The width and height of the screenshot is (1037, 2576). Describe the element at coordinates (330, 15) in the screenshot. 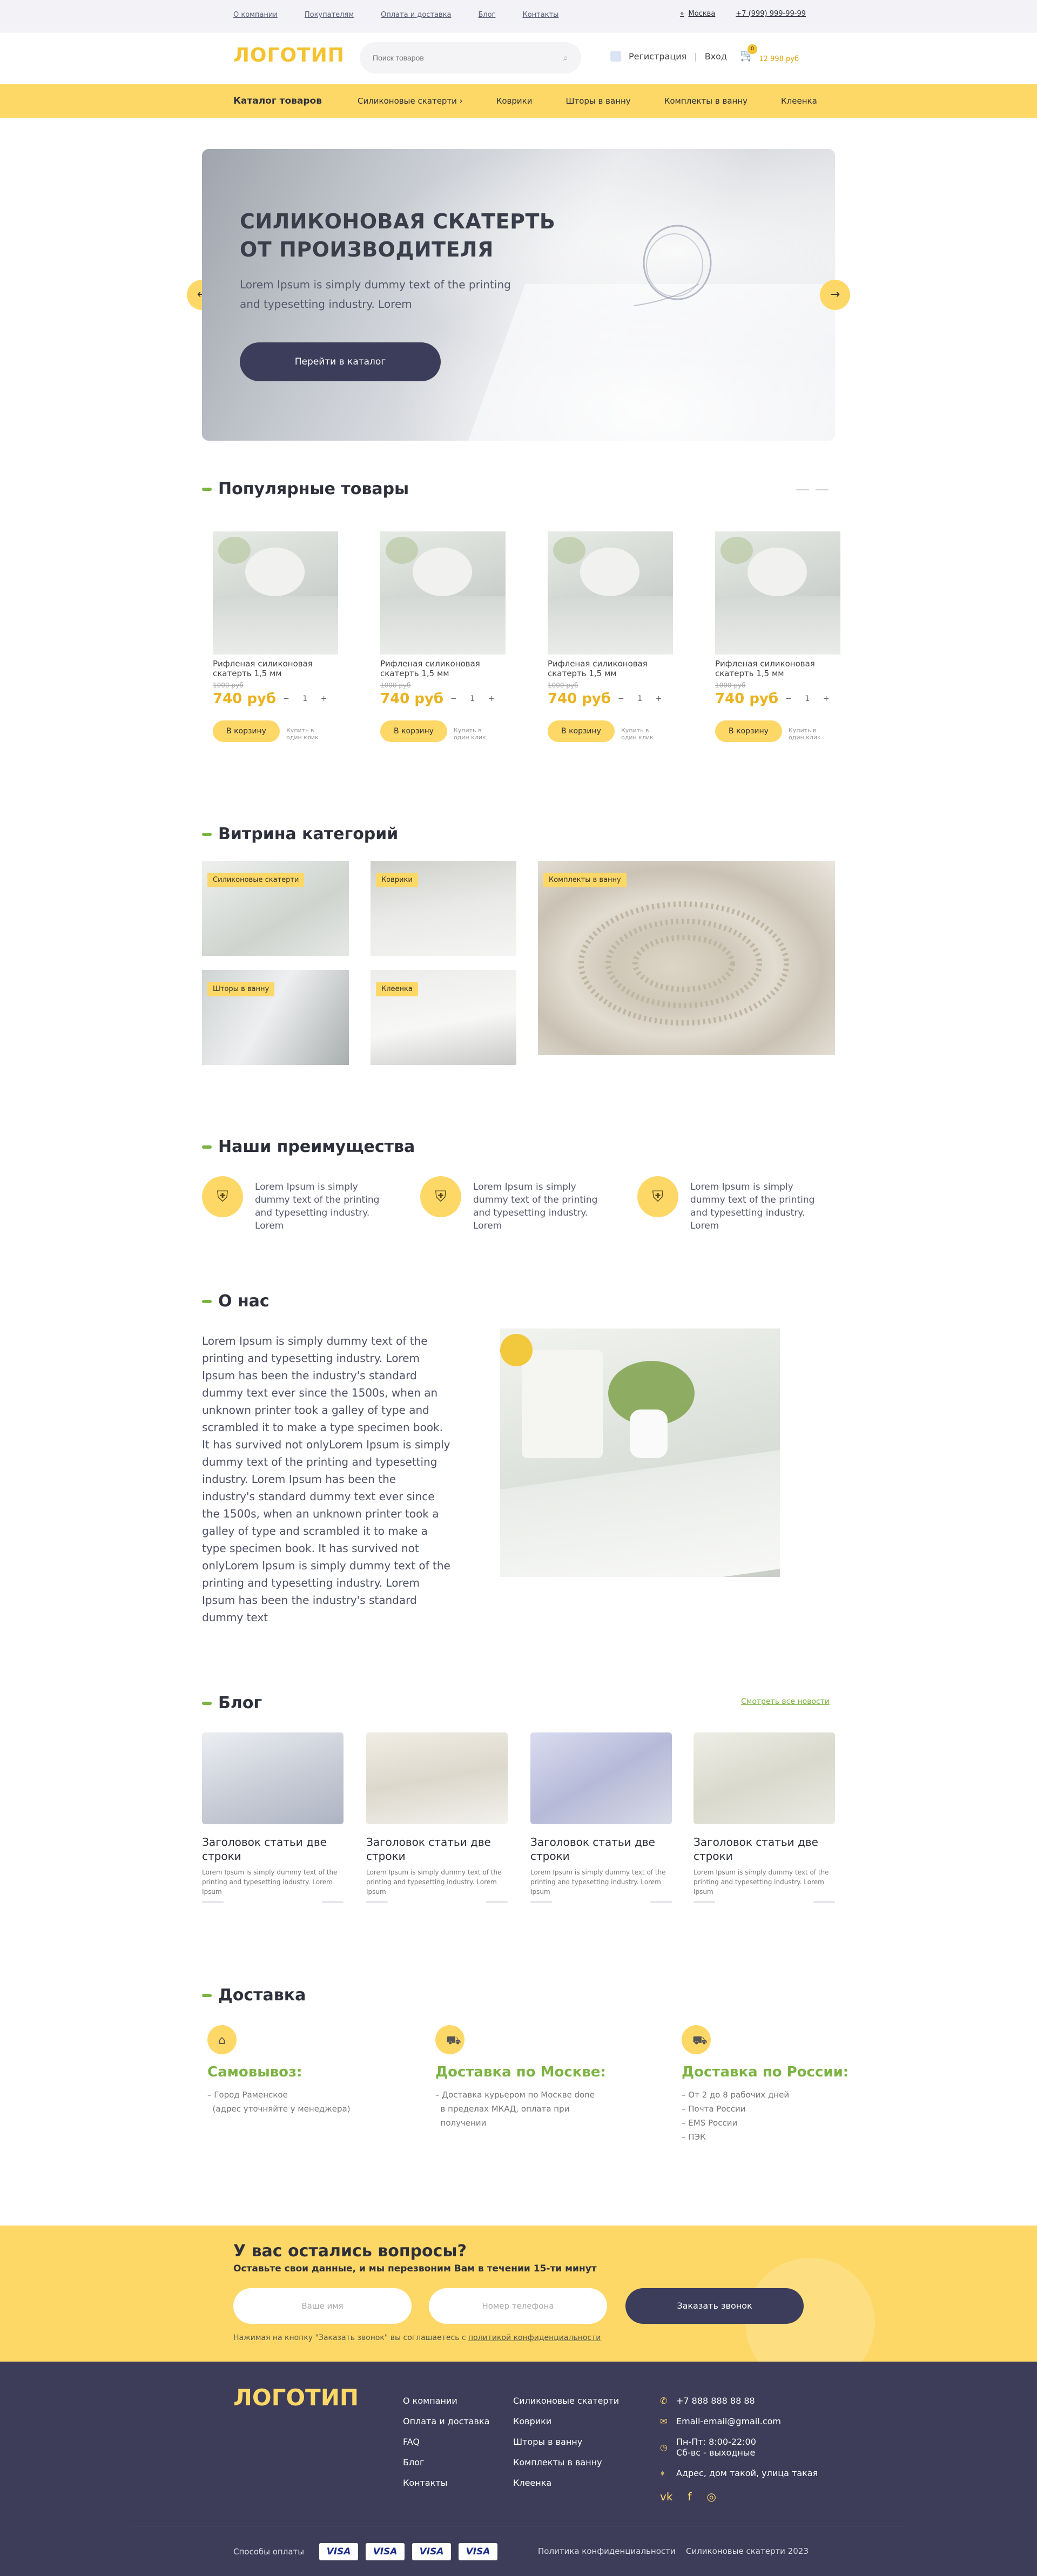

I see `top-link-customers: Покупателям` at that location.